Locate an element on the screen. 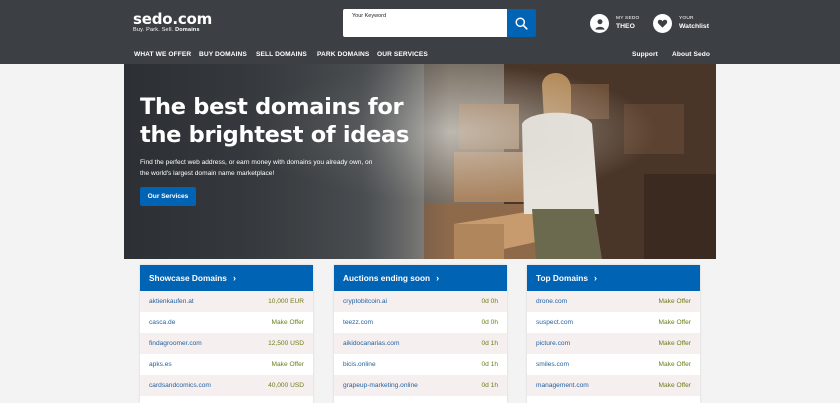 Image resolution: width=840 pixels, height=403 pixels. tagline-prefix: Buy. Park. Sell. is located at coordinates (153, 30).